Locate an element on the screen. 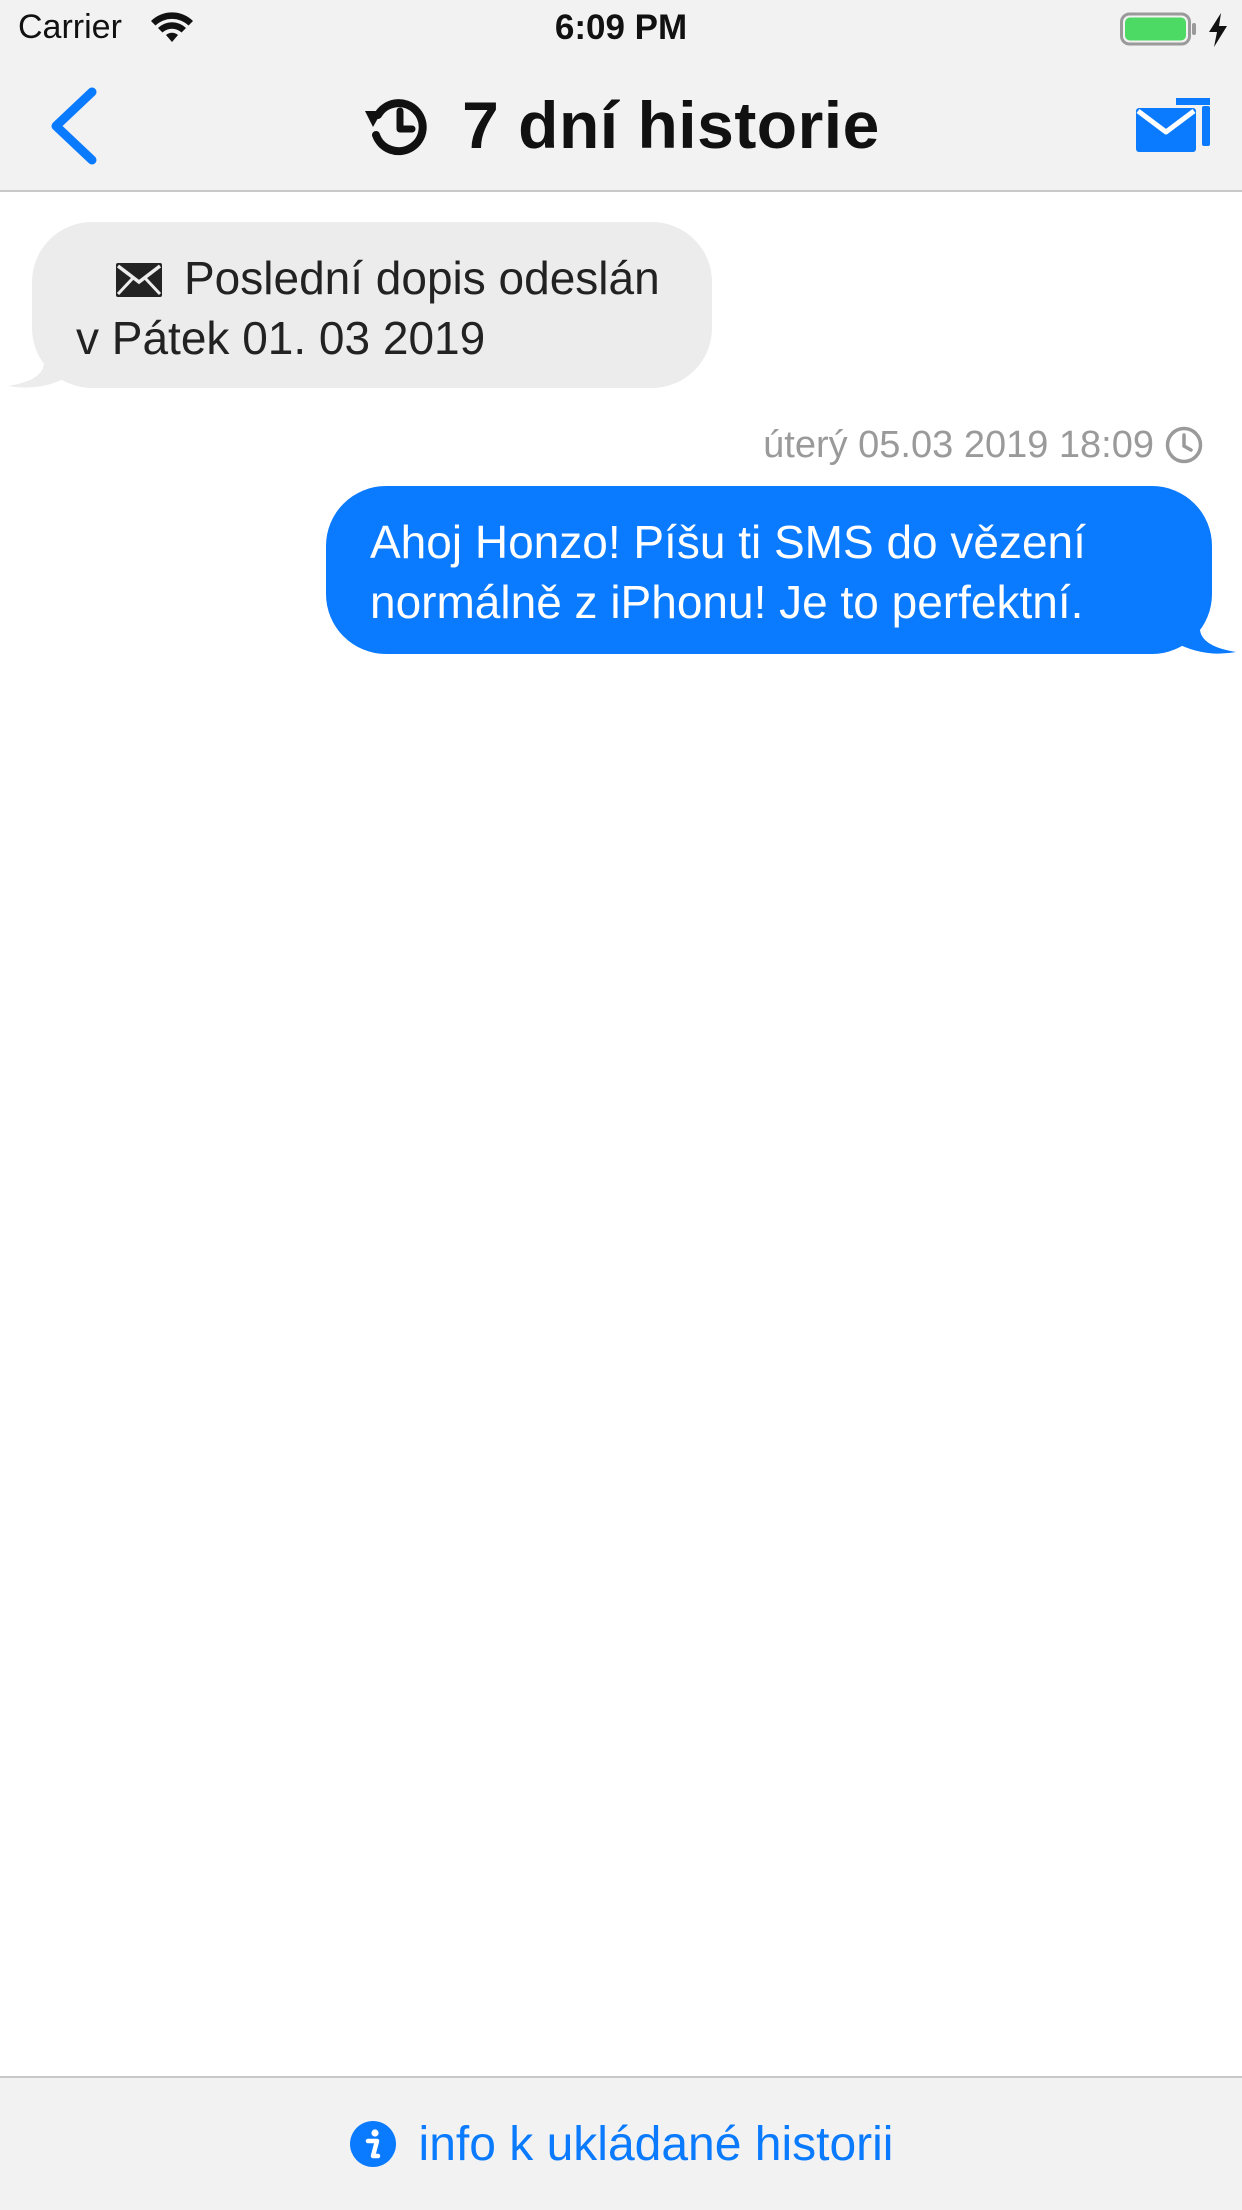 The height and width of the screenshot is (2210, 1242). envelope-icon is located at coordinates (139, 280).